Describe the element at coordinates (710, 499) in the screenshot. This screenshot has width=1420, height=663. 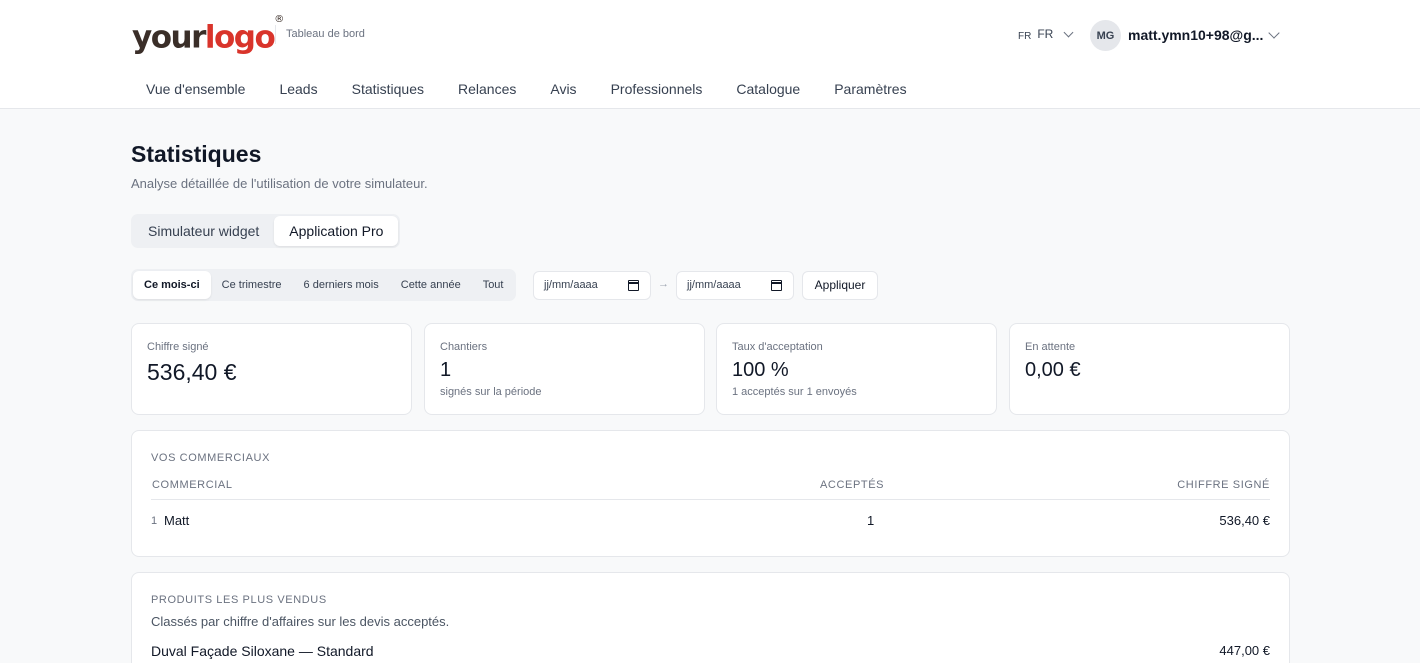
I see `table-divider` at that location.